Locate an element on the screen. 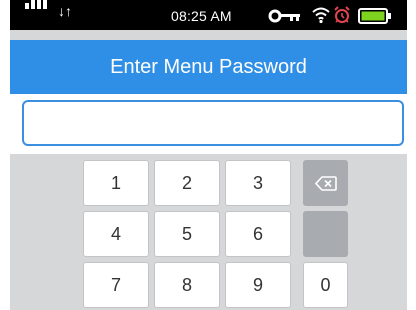  backspace-button is located at coordinates (325, 183).